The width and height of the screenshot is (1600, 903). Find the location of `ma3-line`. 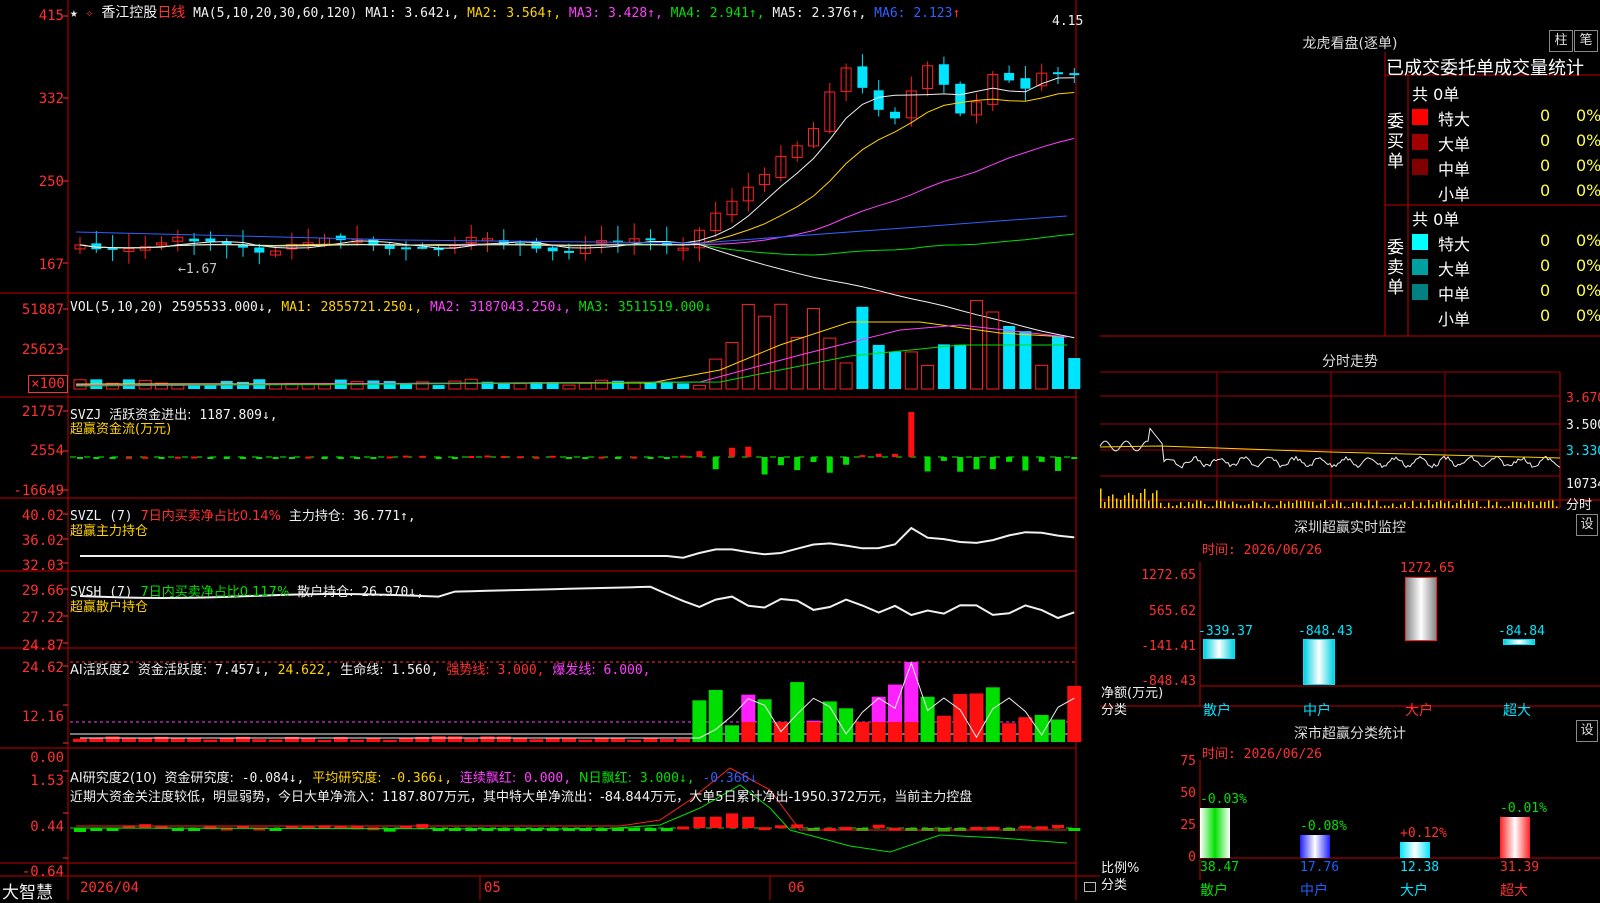

ma3-line is located at coordinates (577, 193).